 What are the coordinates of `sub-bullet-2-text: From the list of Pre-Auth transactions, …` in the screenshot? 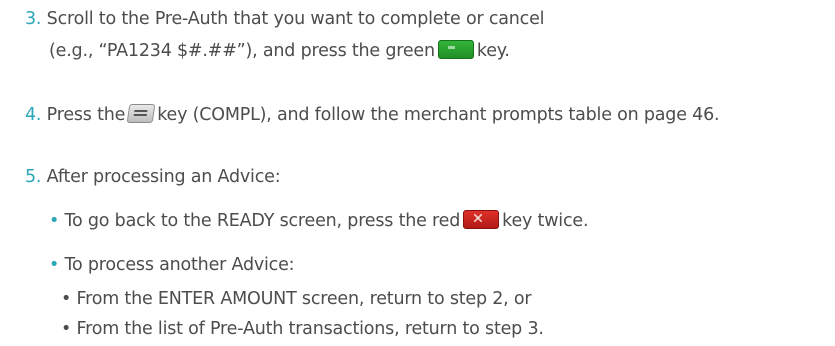 It's located at (310, 329).